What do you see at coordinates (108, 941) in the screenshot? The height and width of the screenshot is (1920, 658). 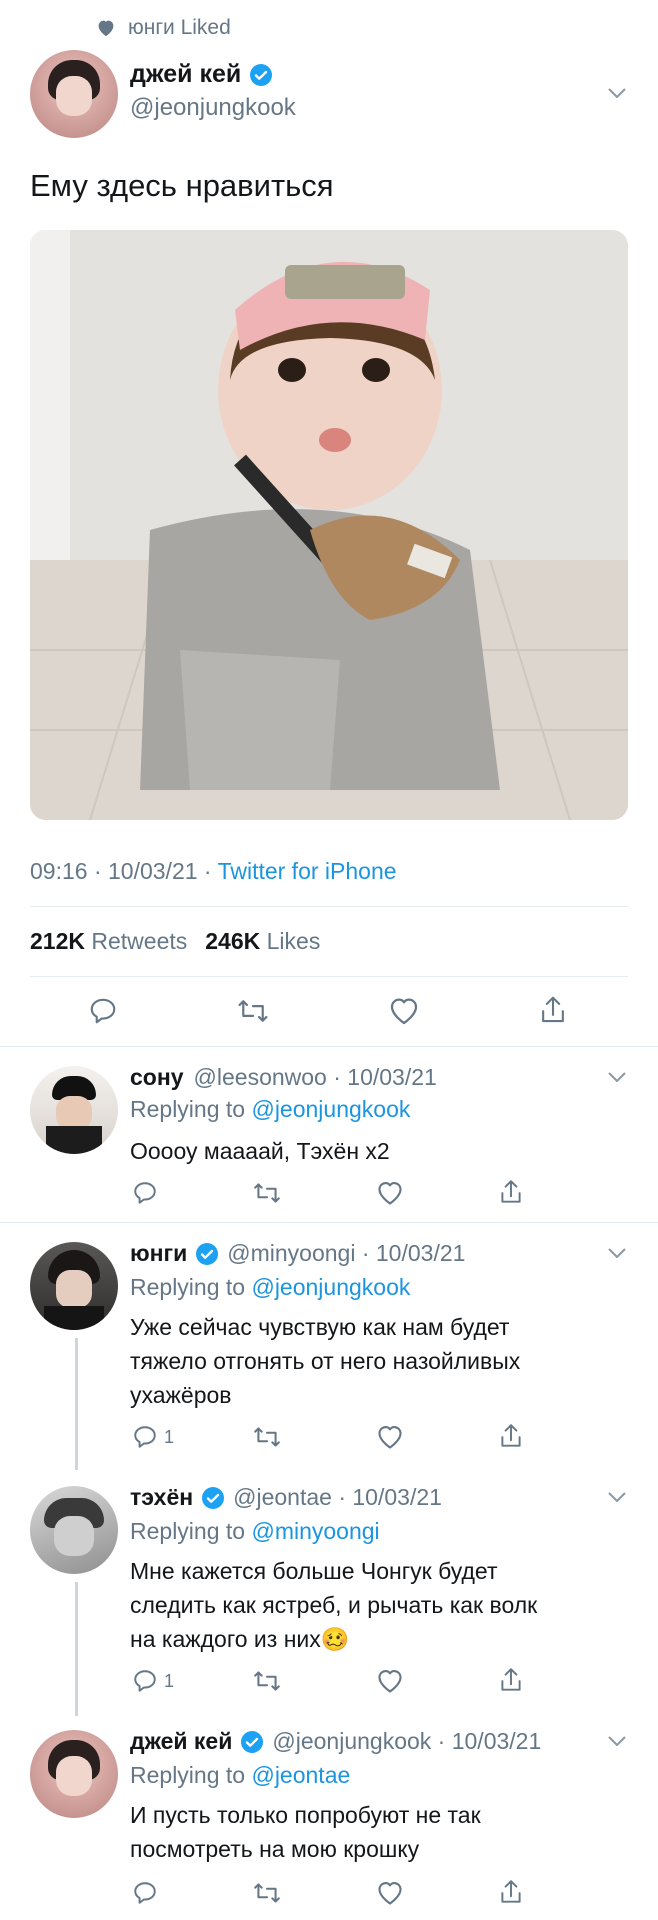 I see `retweets-stat: 212K Retweets` at bounding box center [108, 941].